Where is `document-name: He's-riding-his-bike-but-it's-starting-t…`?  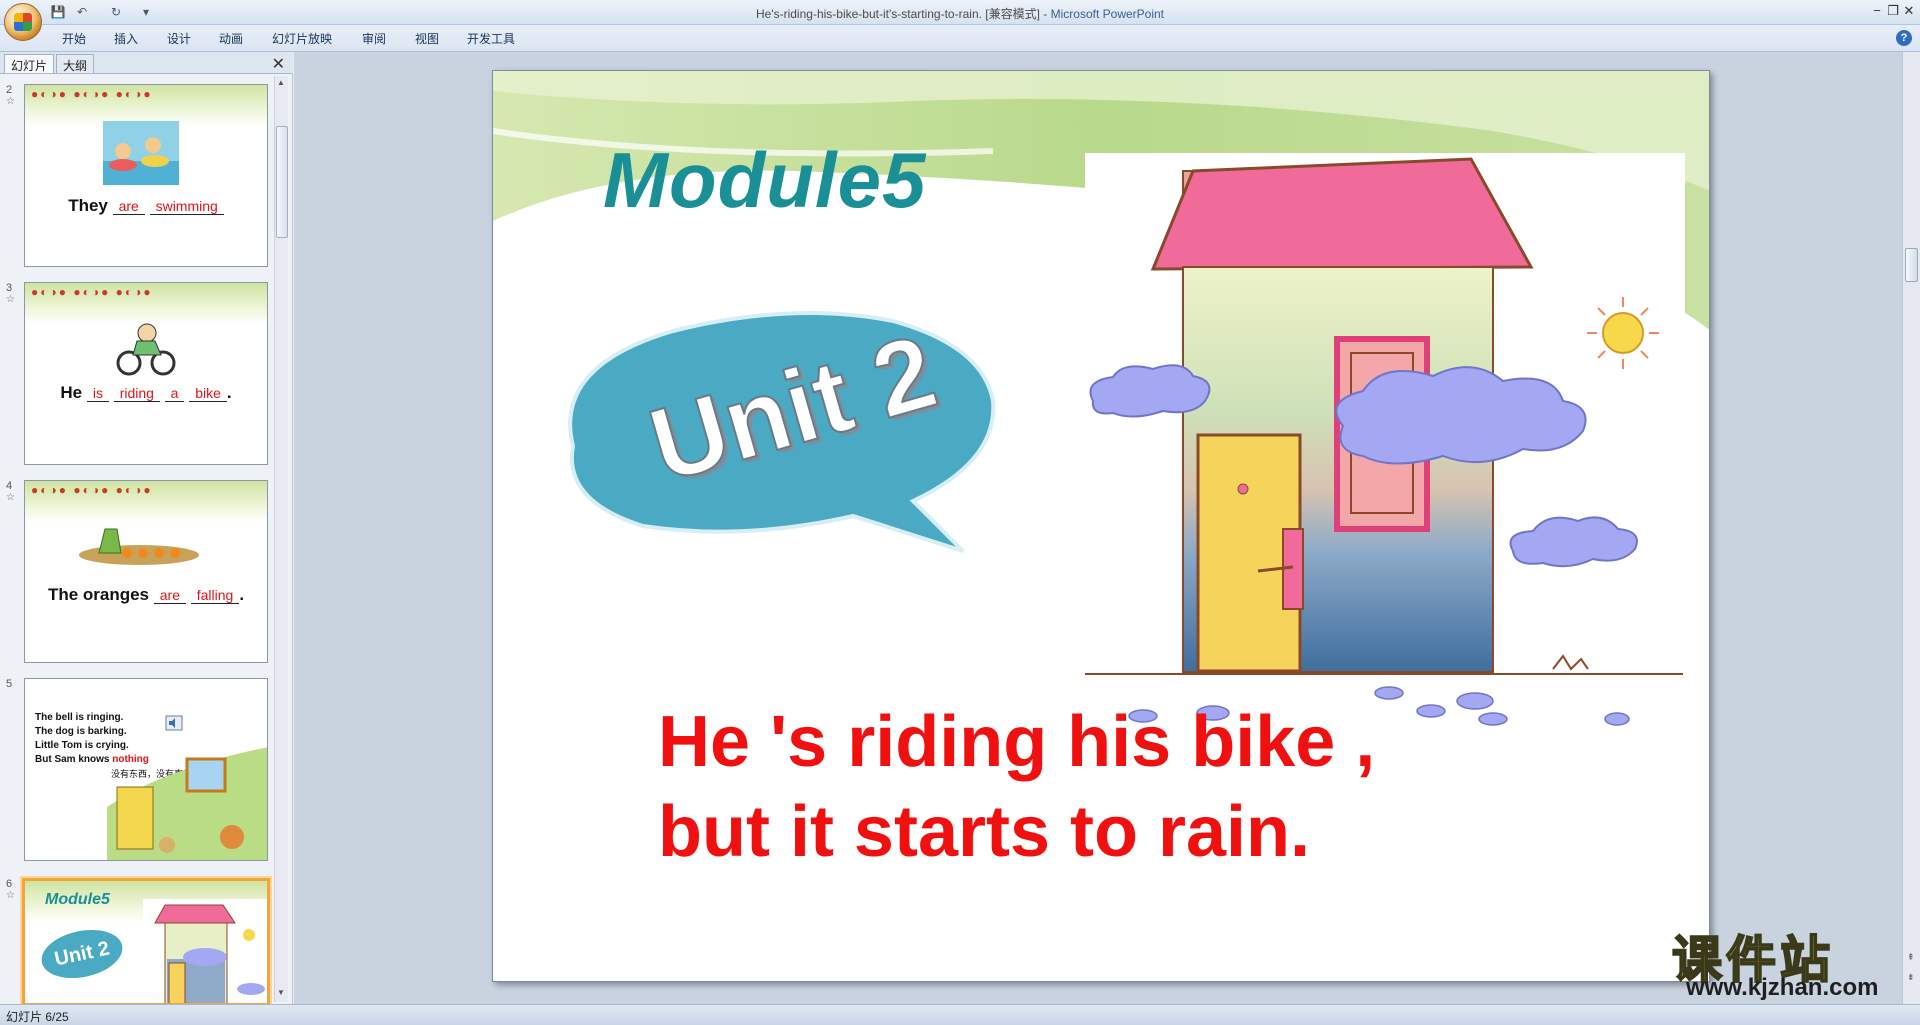 document-name: He's-riding-his-bike-but-it's-starting-t… is located at coordinates (897, 14).